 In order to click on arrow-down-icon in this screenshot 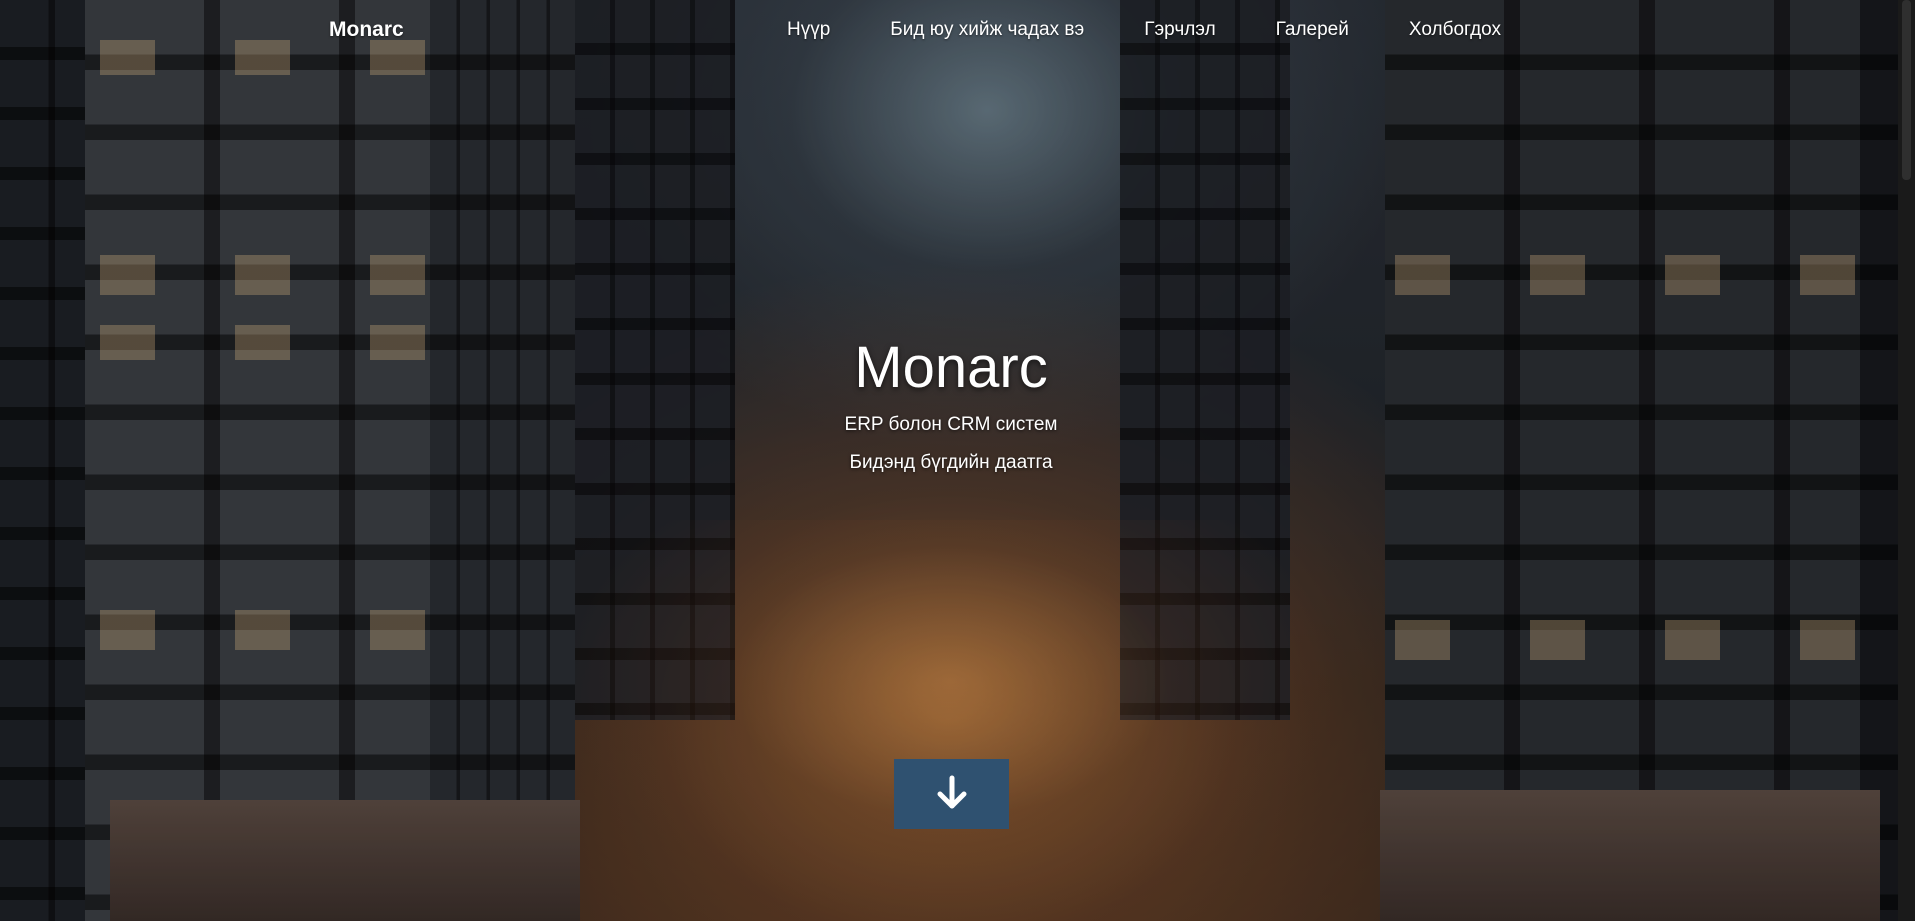, I will do `click(952, 794)`.